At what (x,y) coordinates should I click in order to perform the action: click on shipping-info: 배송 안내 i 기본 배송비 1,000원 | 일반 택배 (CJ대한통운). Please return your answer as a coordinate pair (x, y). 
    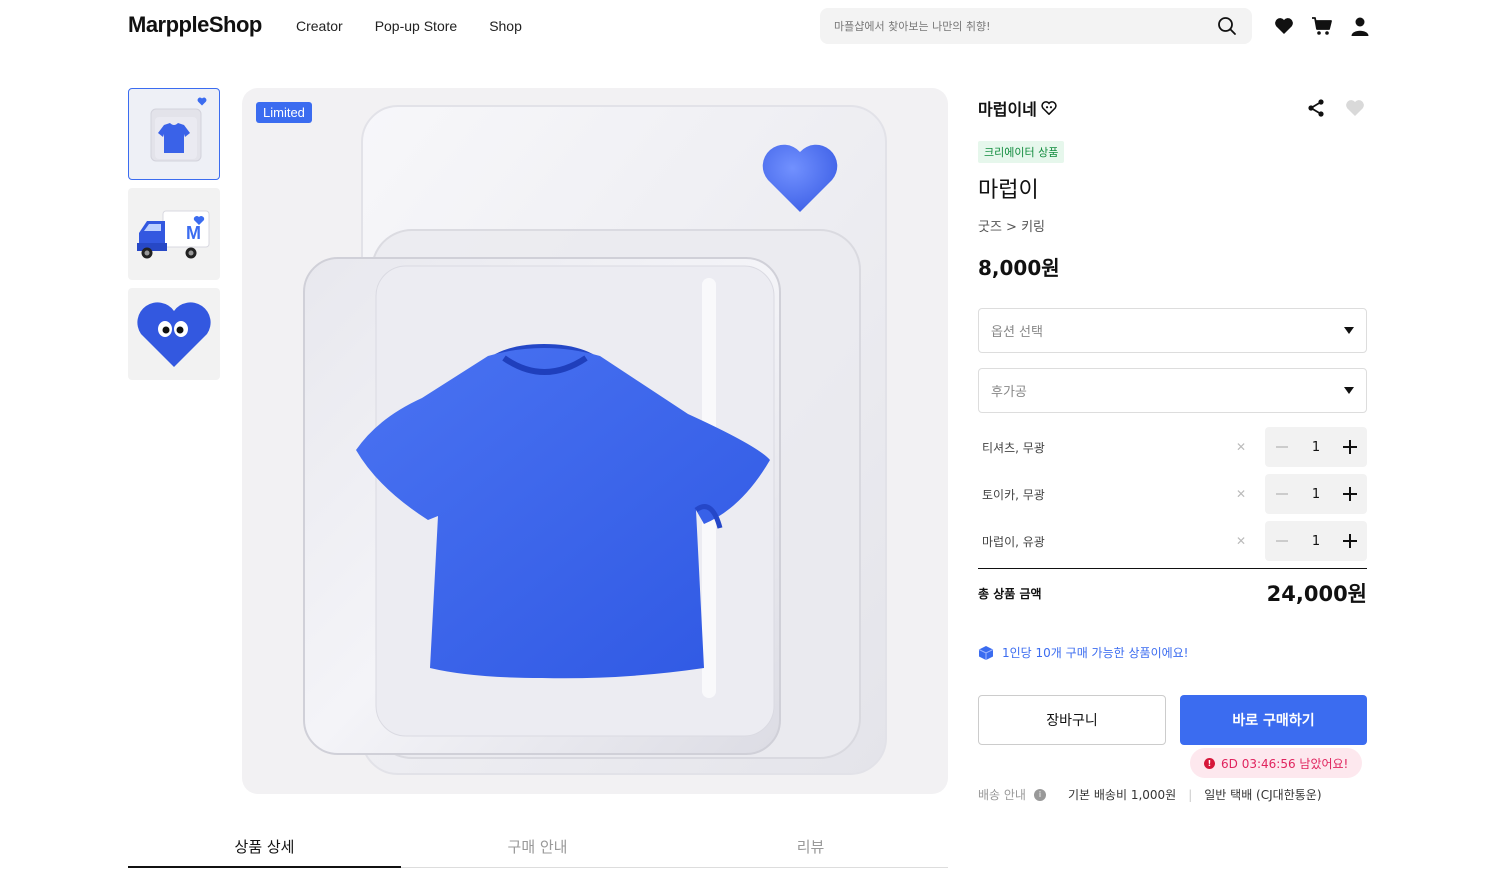
    Looking at the image, I should click on (1150, 794).